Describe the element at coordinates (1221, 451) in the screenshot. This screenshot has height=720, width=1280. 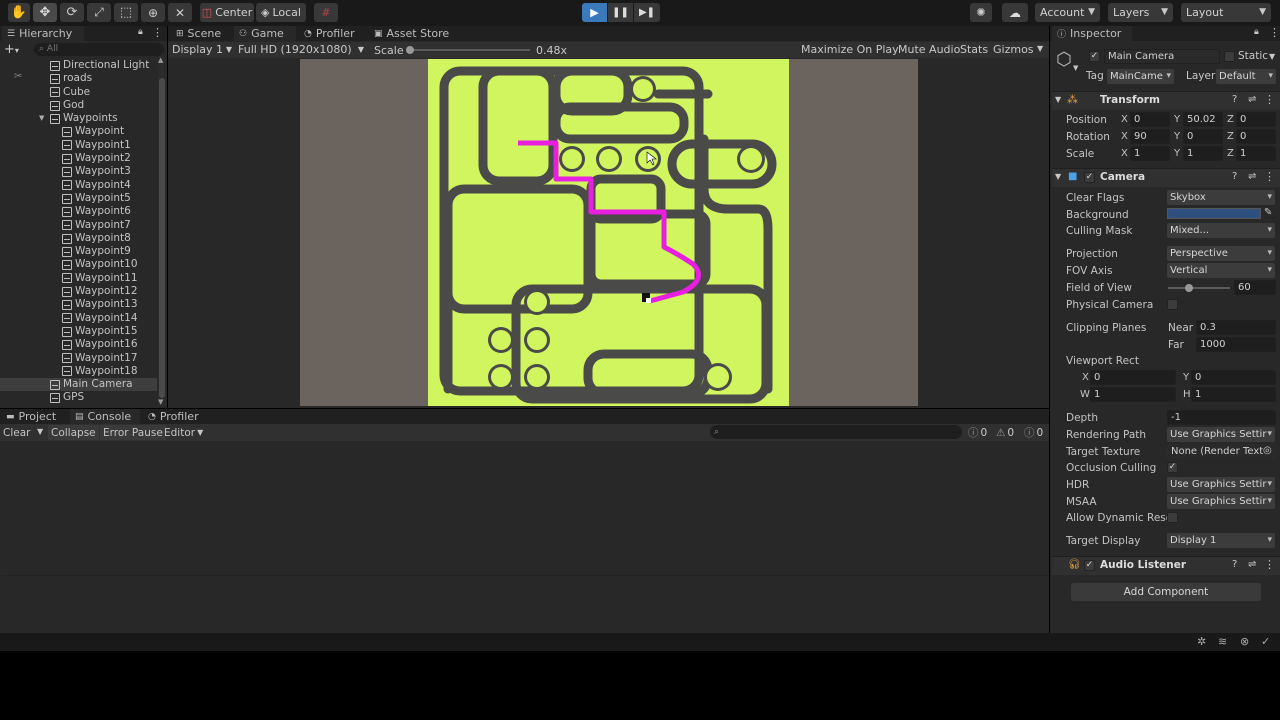
I see `target-texture-field: None (Render Text` at that location.